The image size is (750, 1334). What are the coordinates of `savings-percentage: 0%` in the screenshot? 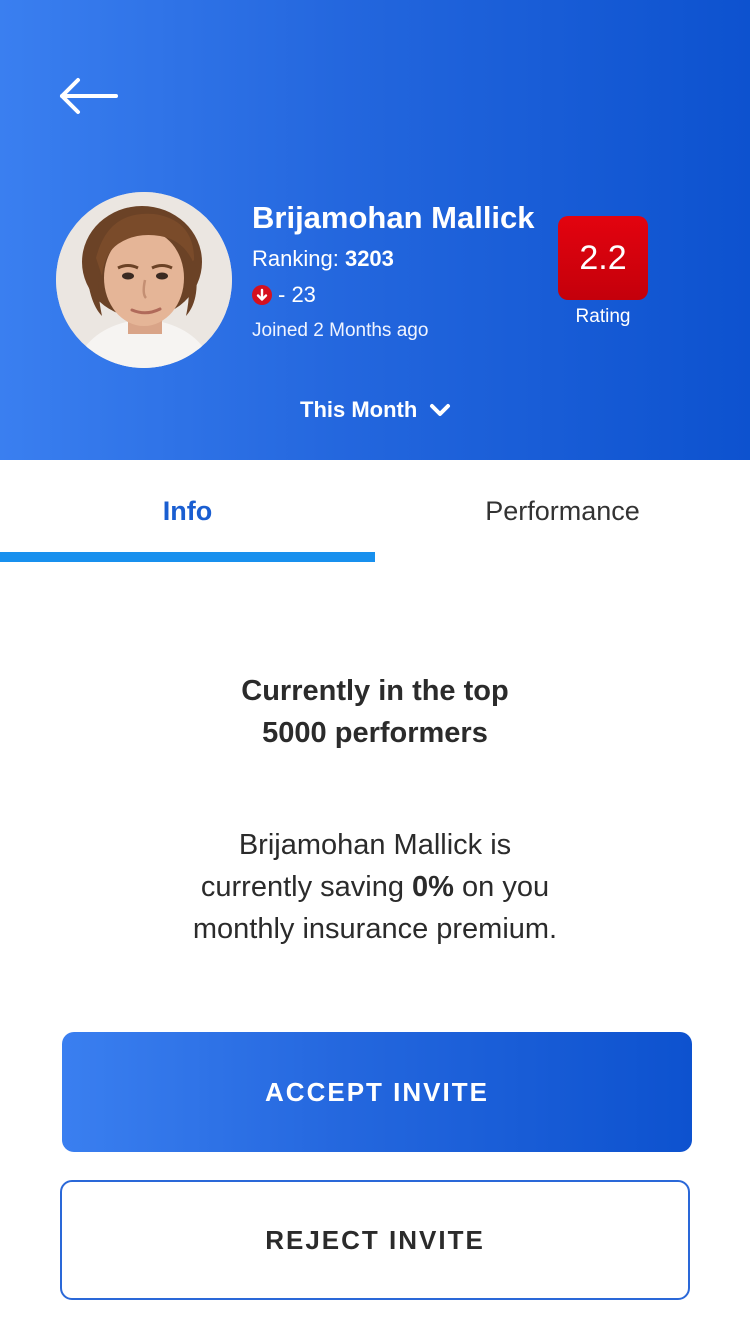 It's located at (433, 887).